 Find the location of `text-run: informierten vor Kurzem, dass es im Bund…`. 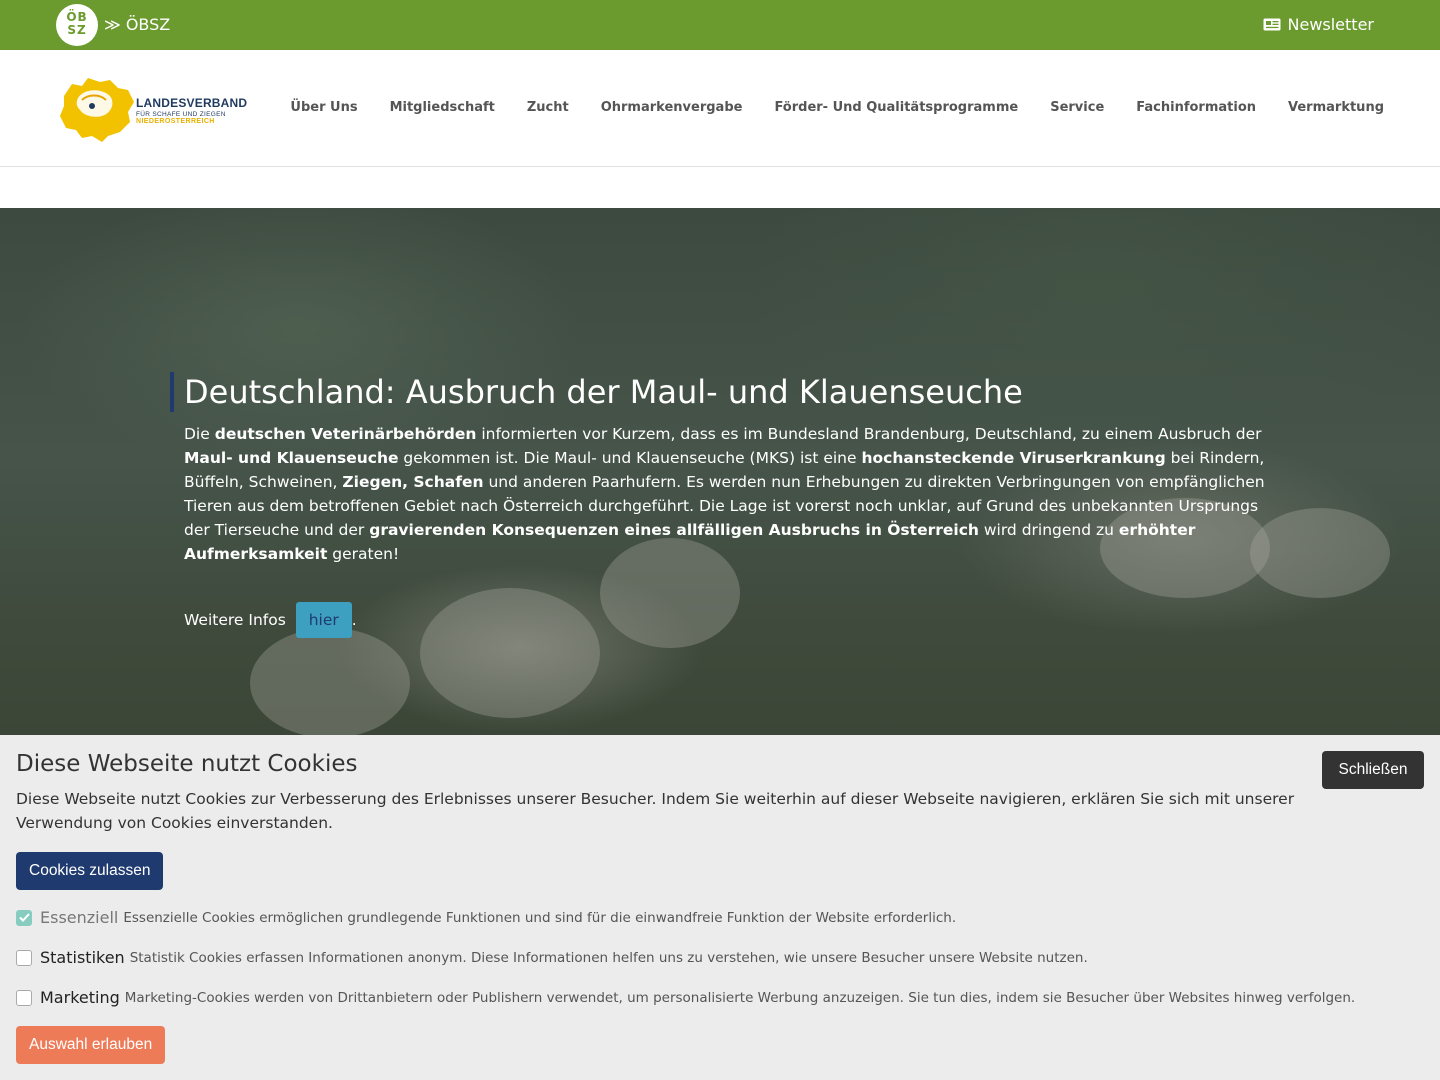

text-run: informierten vor Kurzem, dass es im Bund… is located at coordinates (869, 434).